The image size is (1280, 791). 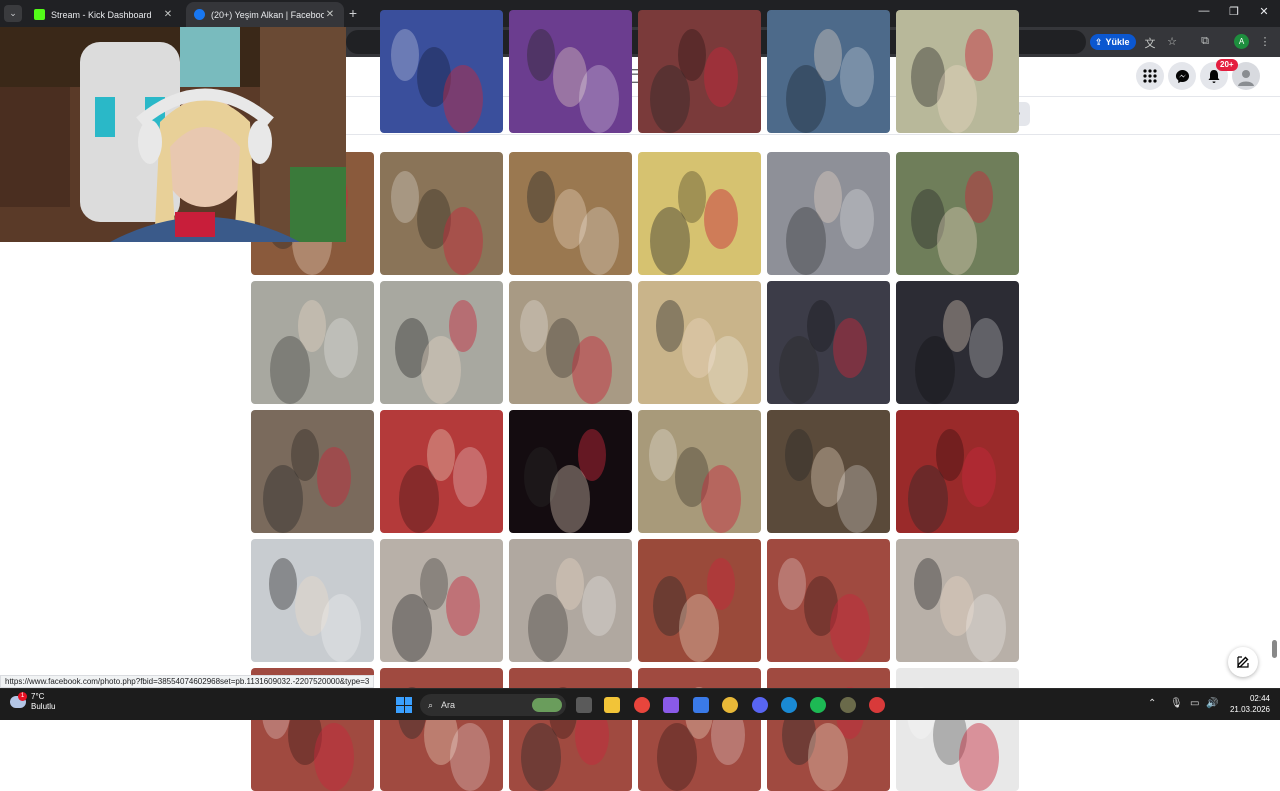 I want to click on new-message-button, so click(x=1243, y=662).